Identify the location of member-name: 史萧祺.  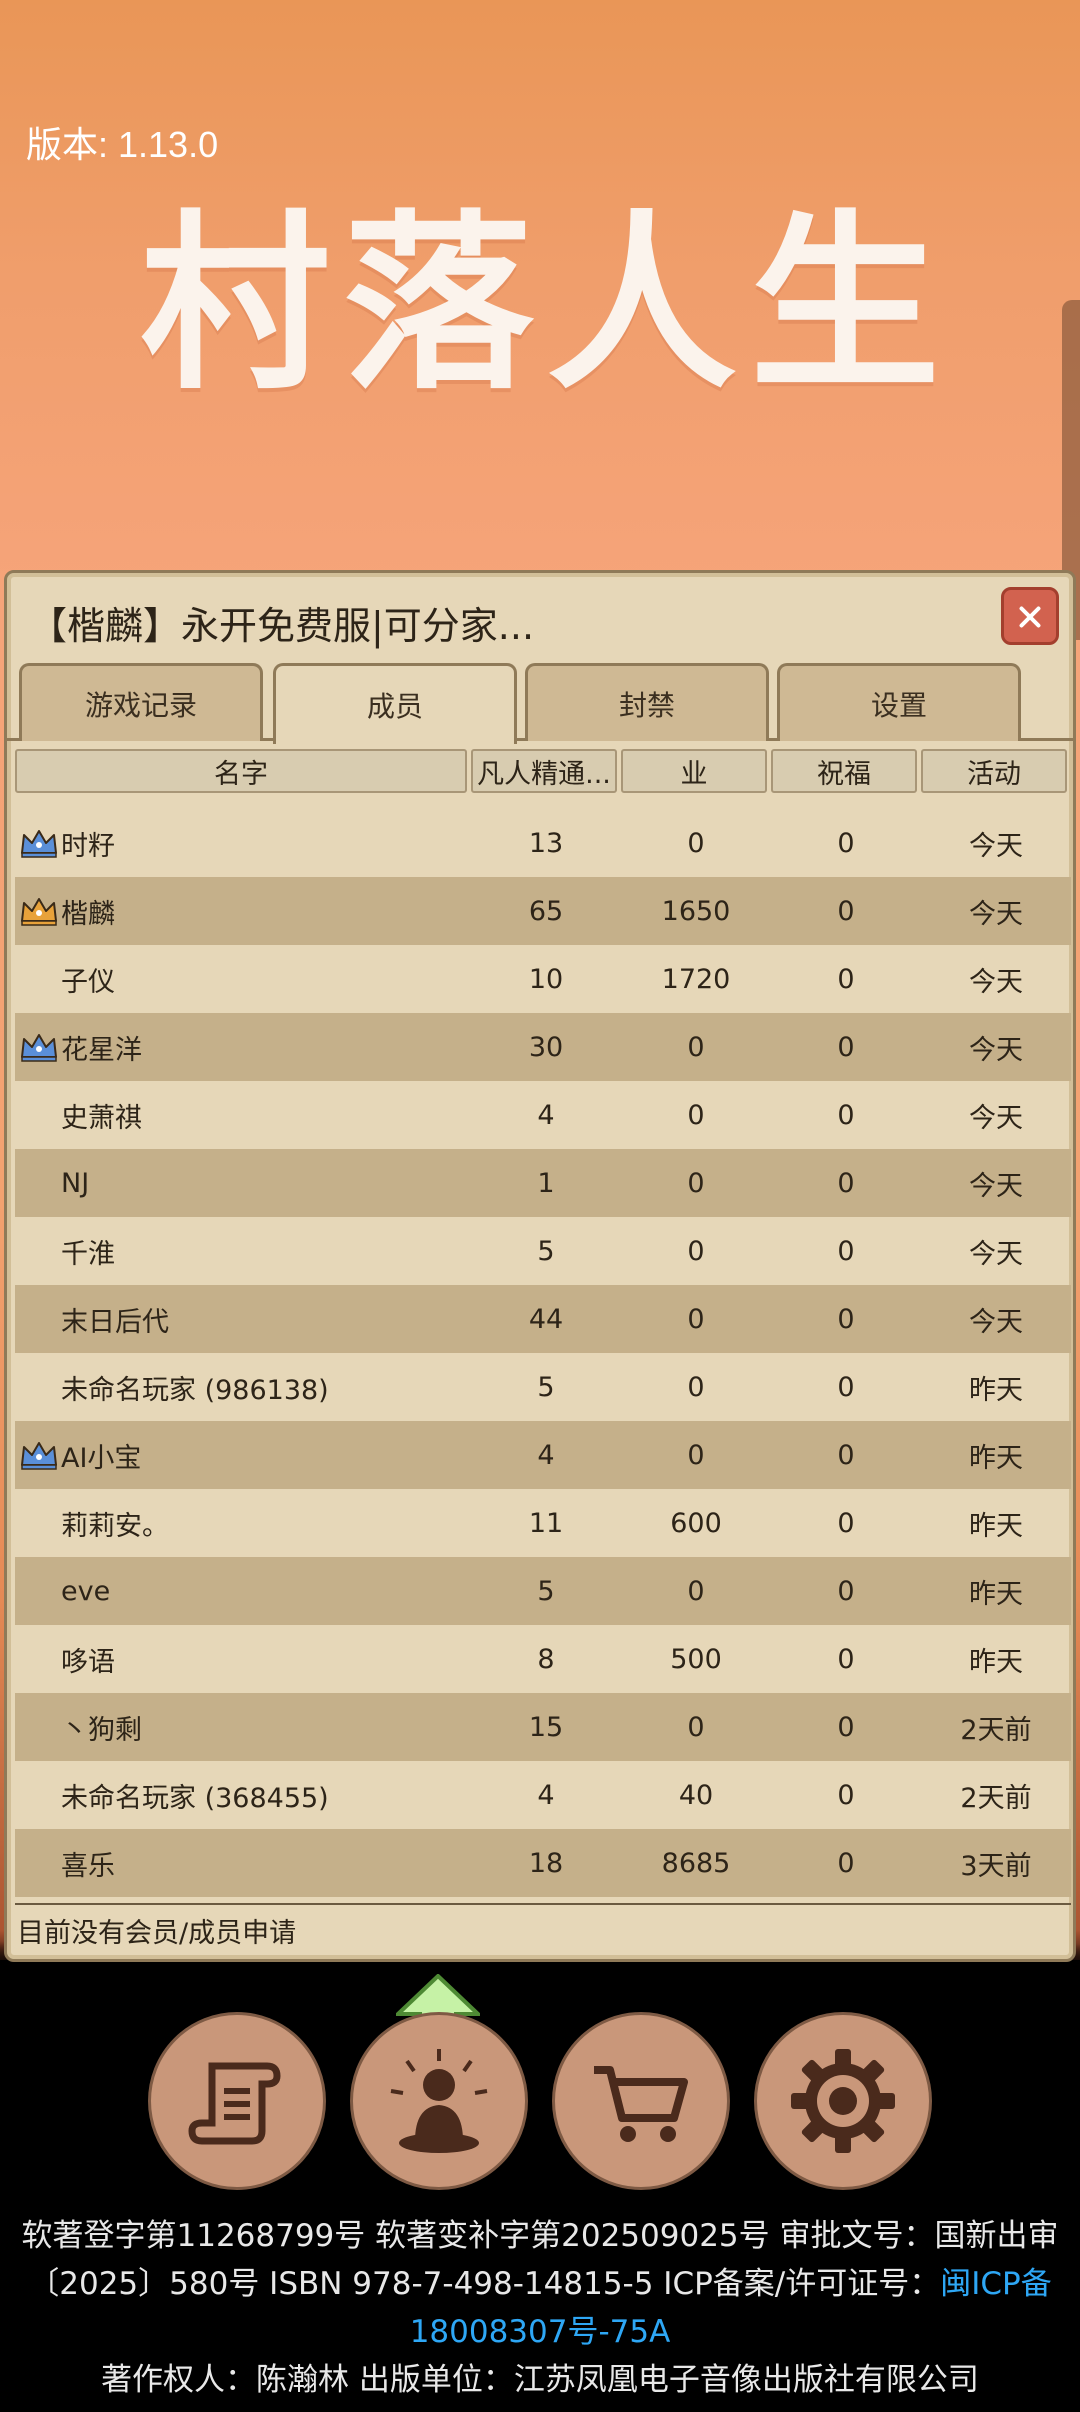
(101, 1118).